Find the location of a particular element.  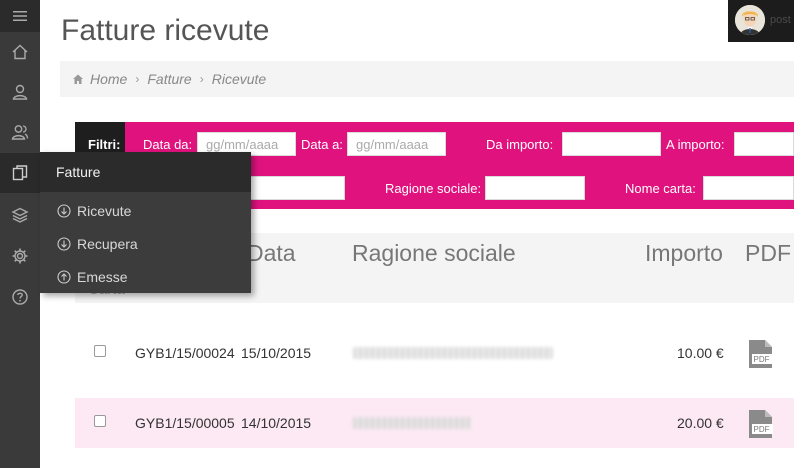

user-icon is located at coordinates (20, 92).